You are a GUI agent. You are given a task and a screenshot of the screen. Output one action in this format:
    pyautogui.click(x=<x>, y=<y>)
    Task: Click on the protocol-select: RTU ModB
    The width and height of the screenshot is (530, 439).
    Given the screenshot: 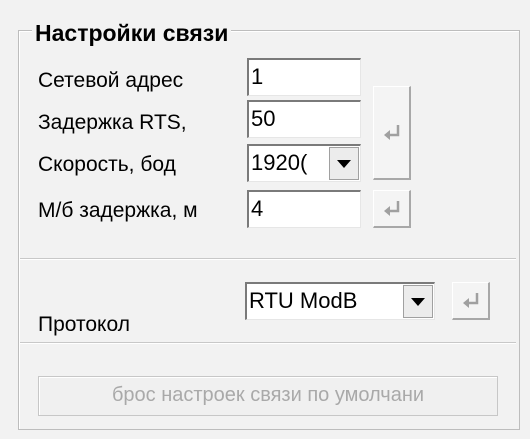 What is the action you would take?
    pyautogui.click(x=340, y=301)
    